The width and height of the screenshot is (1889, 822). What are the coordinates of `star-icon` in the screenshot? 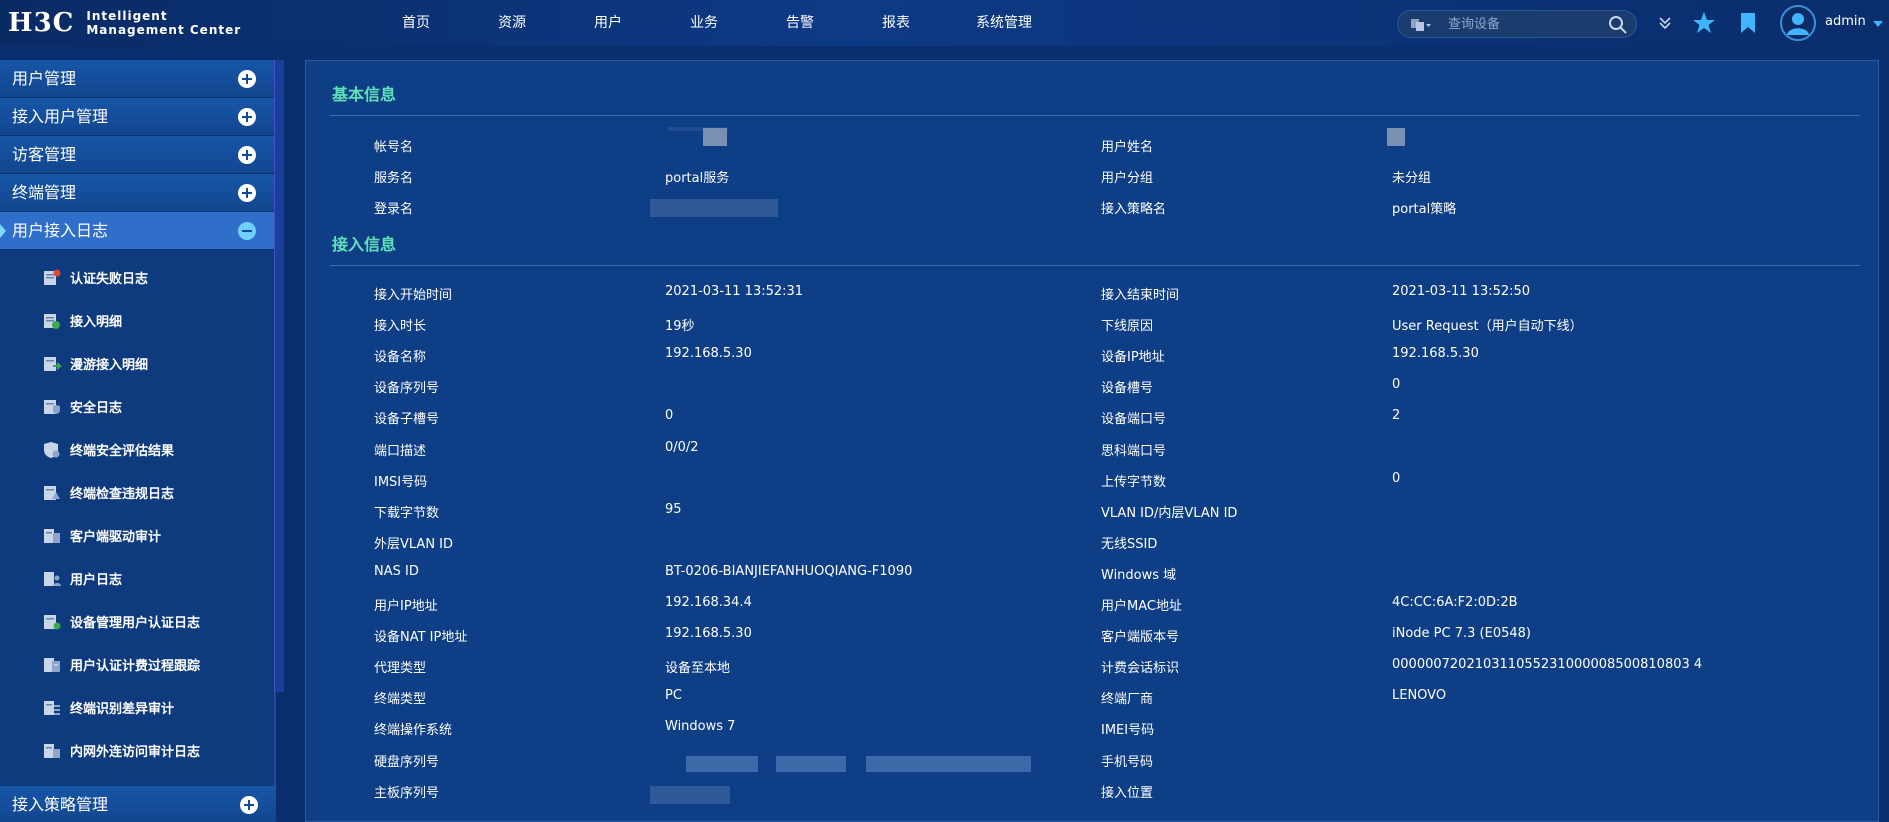 It's located at (1704, 23).